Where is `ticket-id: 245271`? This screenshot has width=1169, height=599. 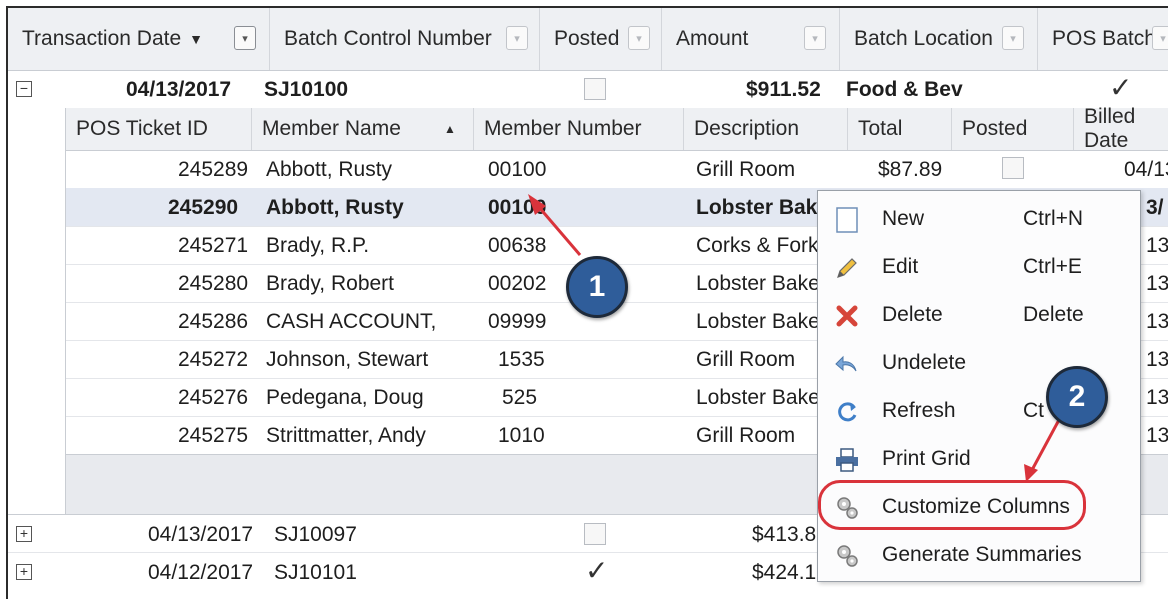
ticket-id: 245271 is located at coordinates (213, 245).